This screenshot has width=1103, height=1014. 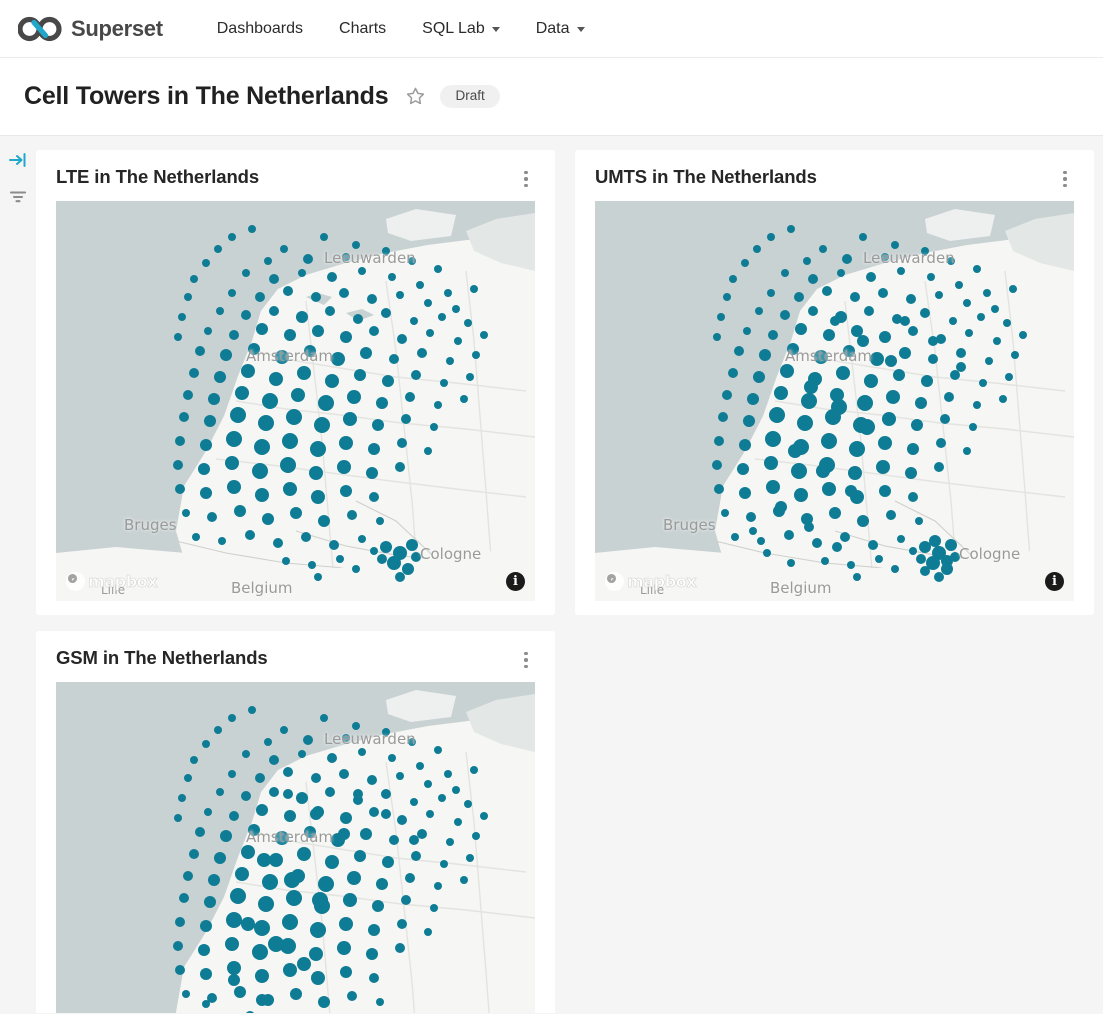 I want to click on nav-item-dashboards: Dashboards, so click(x=260, y=29).